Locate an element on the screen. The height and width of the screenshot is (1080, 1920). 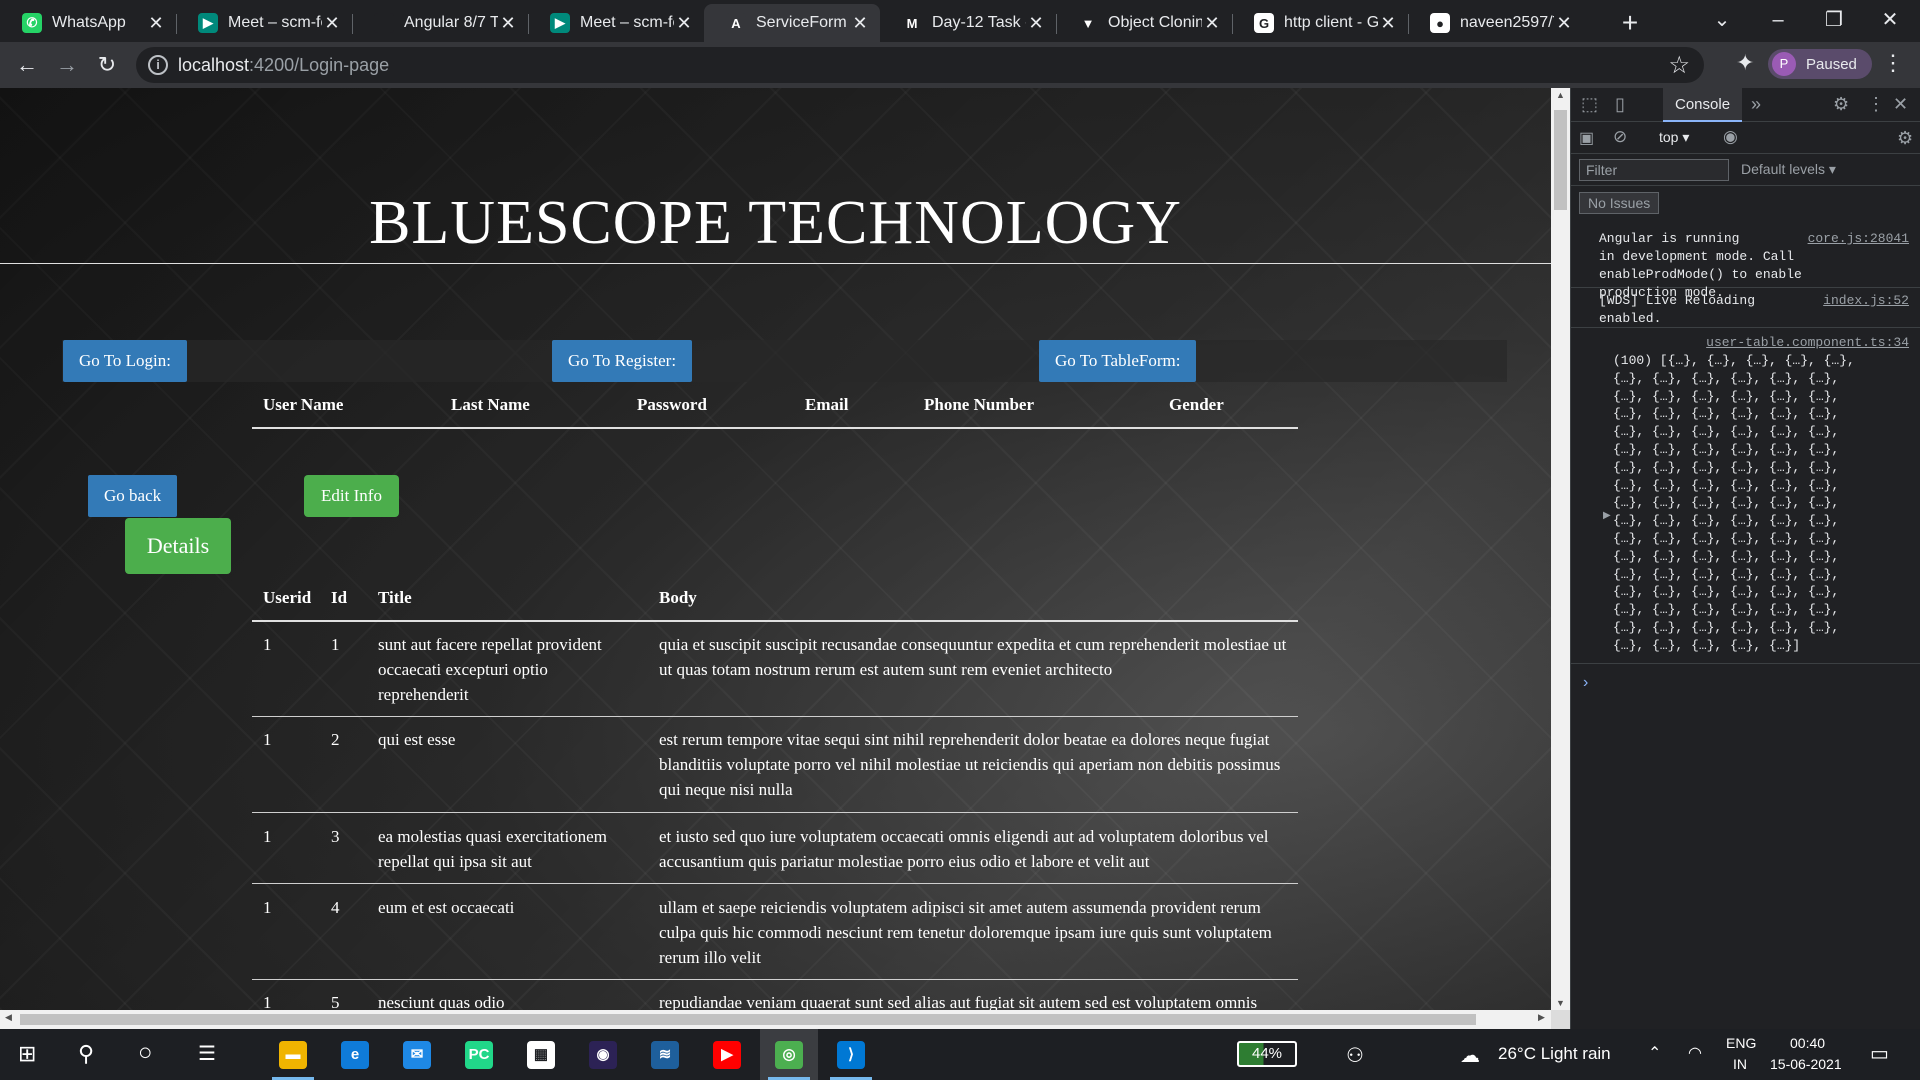
eye-icon: ◉ is located at coordinates (1730, 137).